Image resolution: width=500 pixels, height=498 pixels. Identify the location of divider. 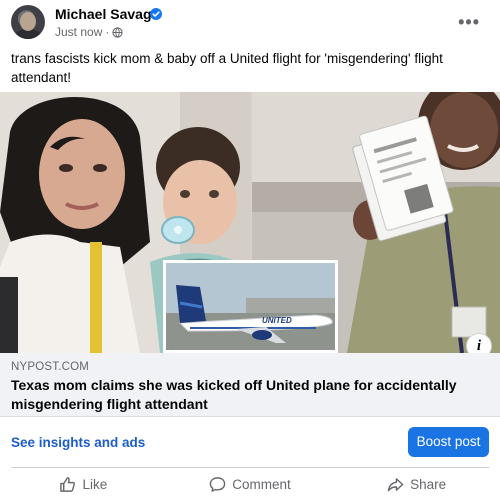
(250, 467).